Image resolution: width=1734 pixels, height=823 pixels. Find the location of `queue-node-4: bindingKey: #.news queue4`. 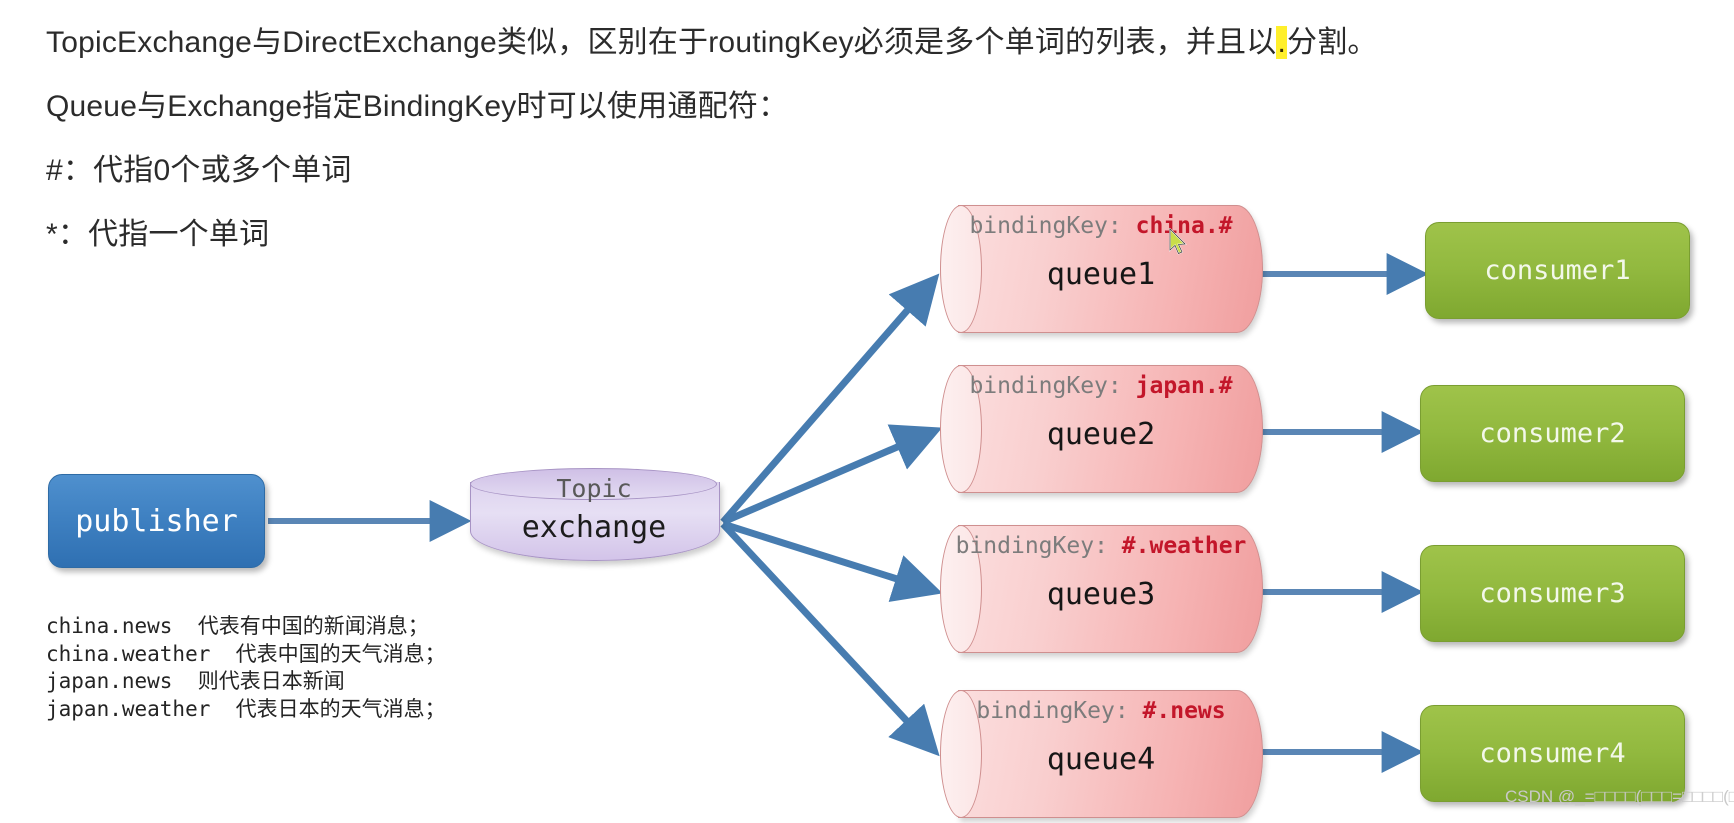

queue-node-4: bindingKey: #.news queue4 is located at coordinates (1101, 754).